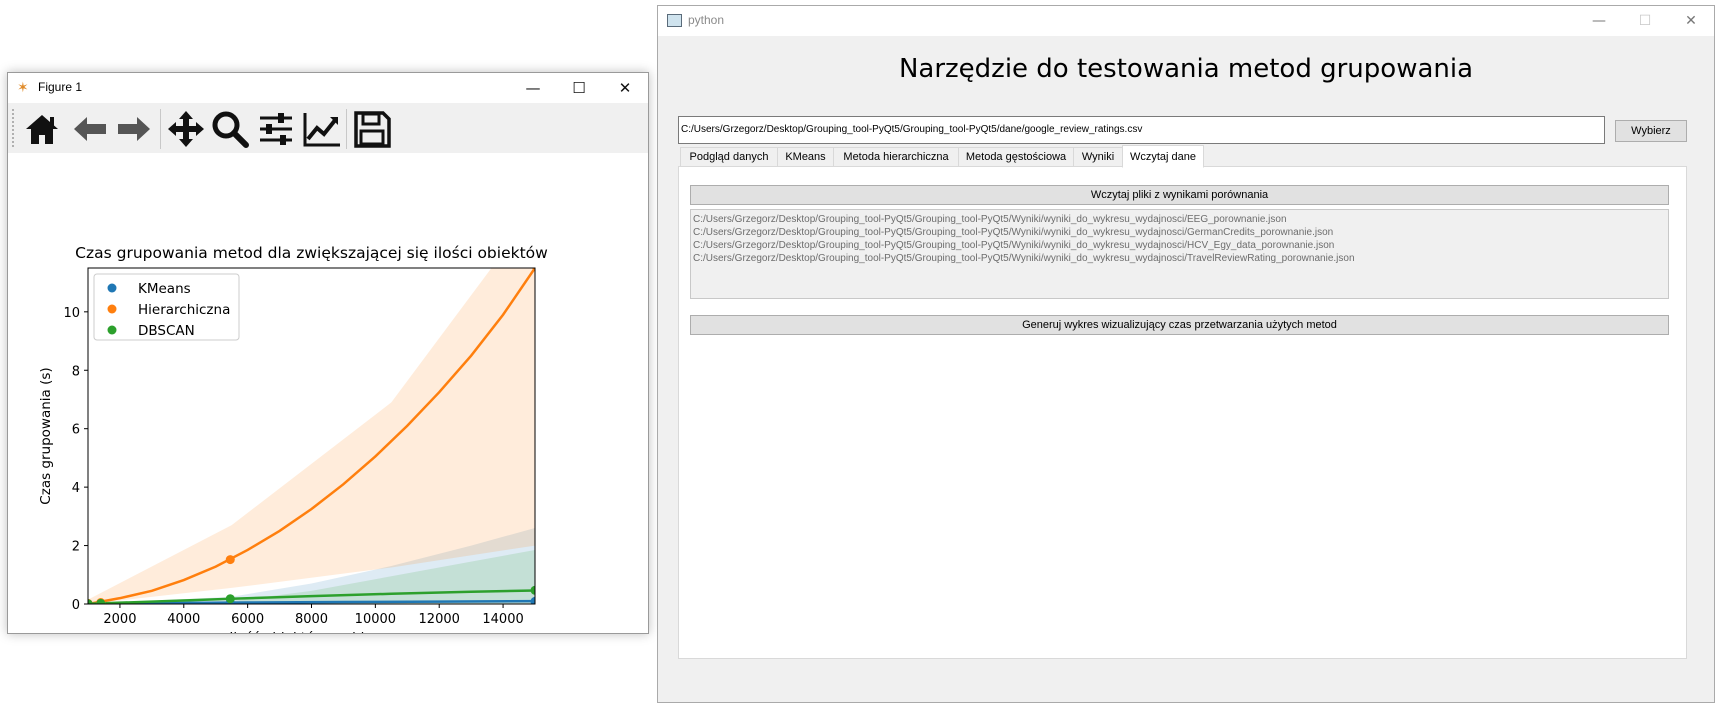  I want to click on y-tick-label: 6, so click(76, 430).